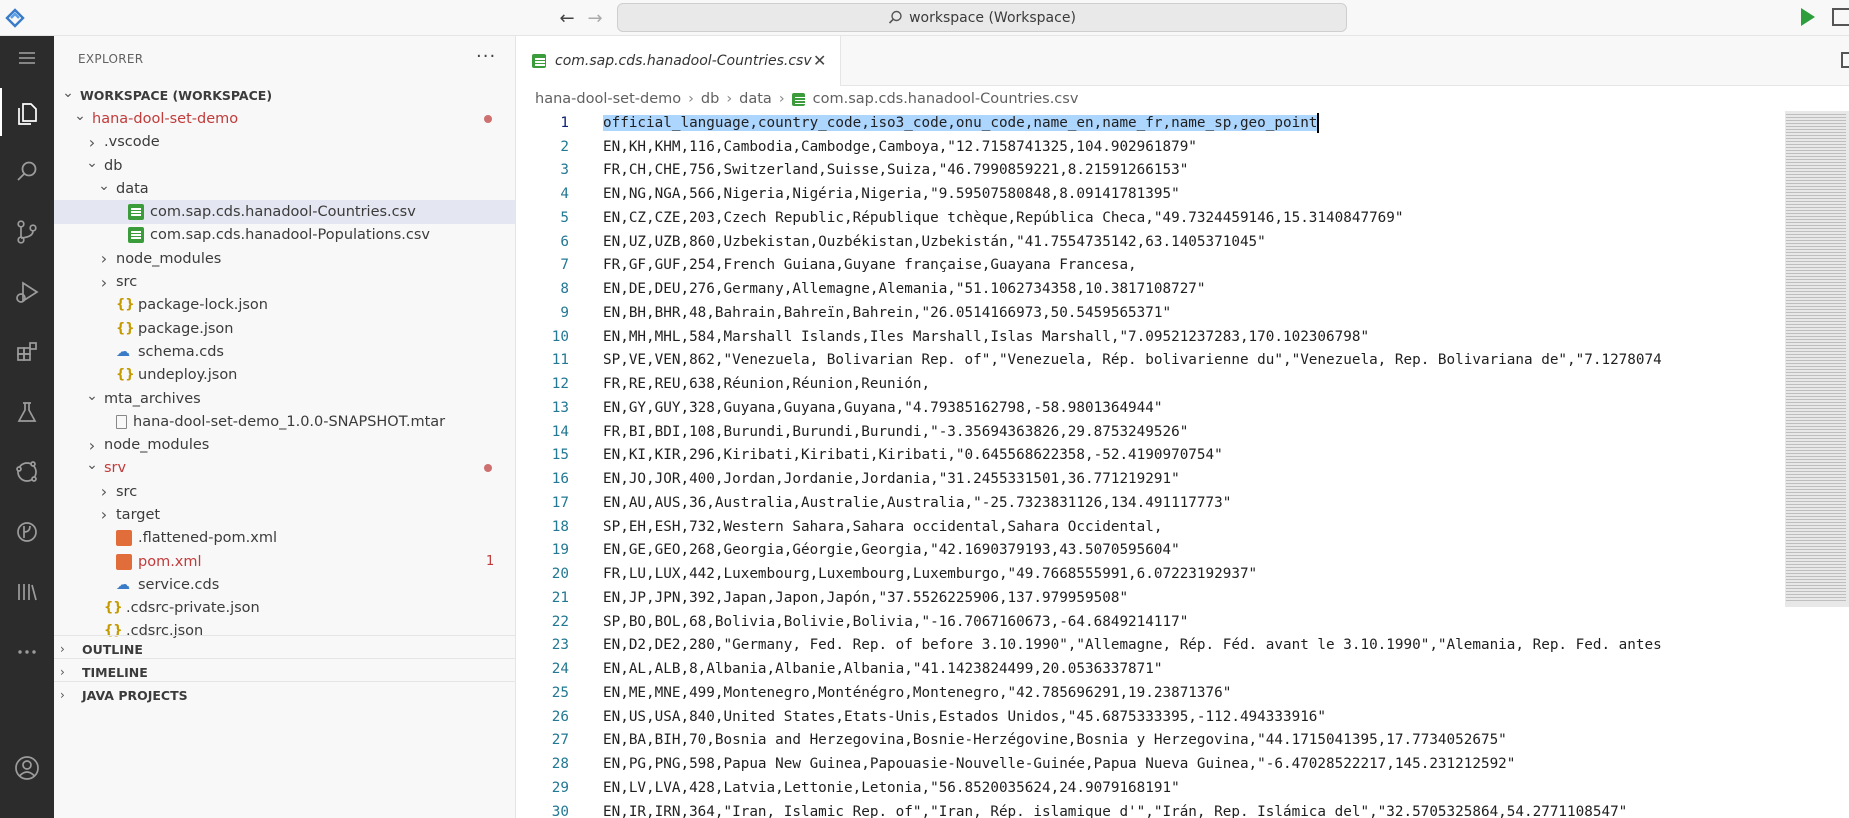  What do you see at coordinates (1318, 122) in the screenshot?
I see `text-cursor` at bounding box center [1318, 122].